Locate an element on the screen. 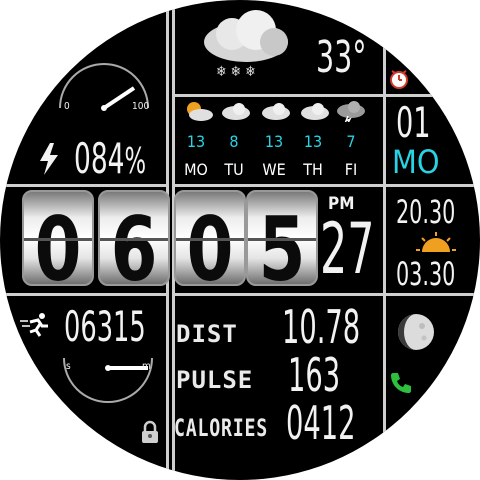 Image resolution: width=480 pixels, height=480 pixels. bolt-icon is located at coordinates (49, 159).